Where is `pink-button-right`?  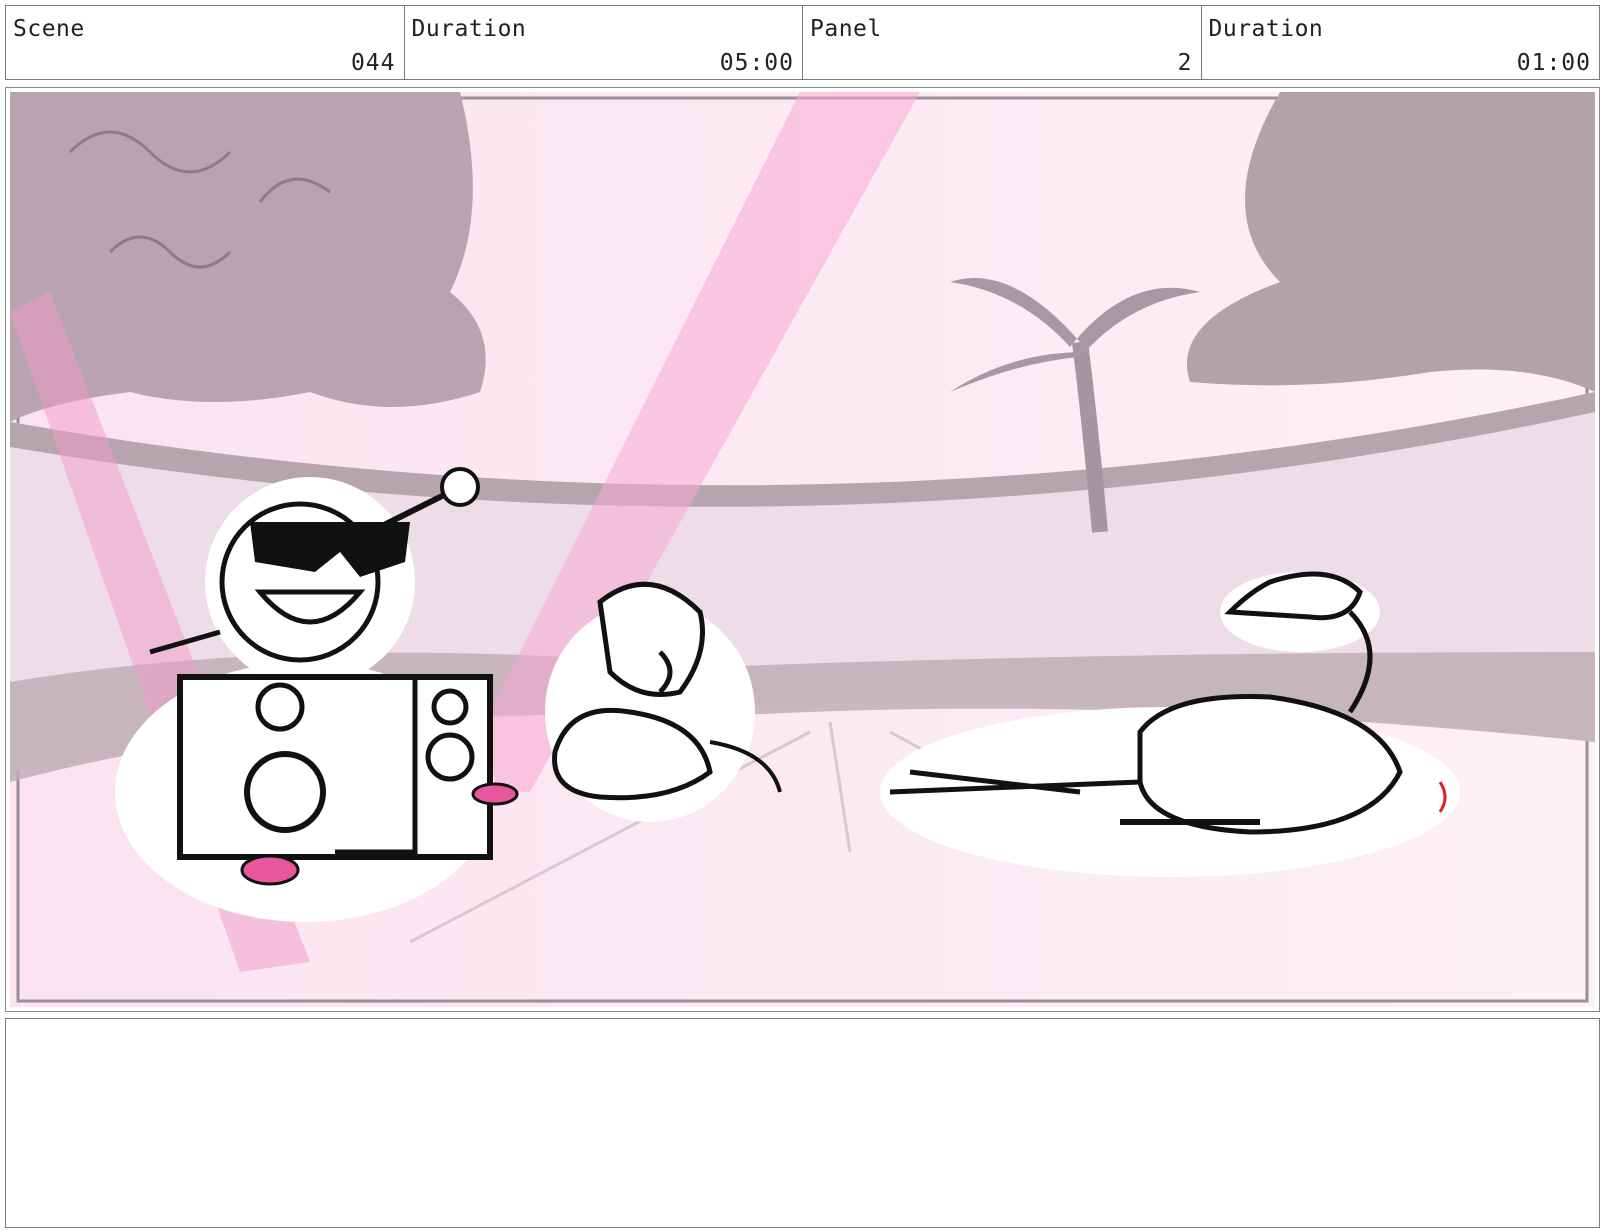
pink-button-right is located at coordinates (495, 794).